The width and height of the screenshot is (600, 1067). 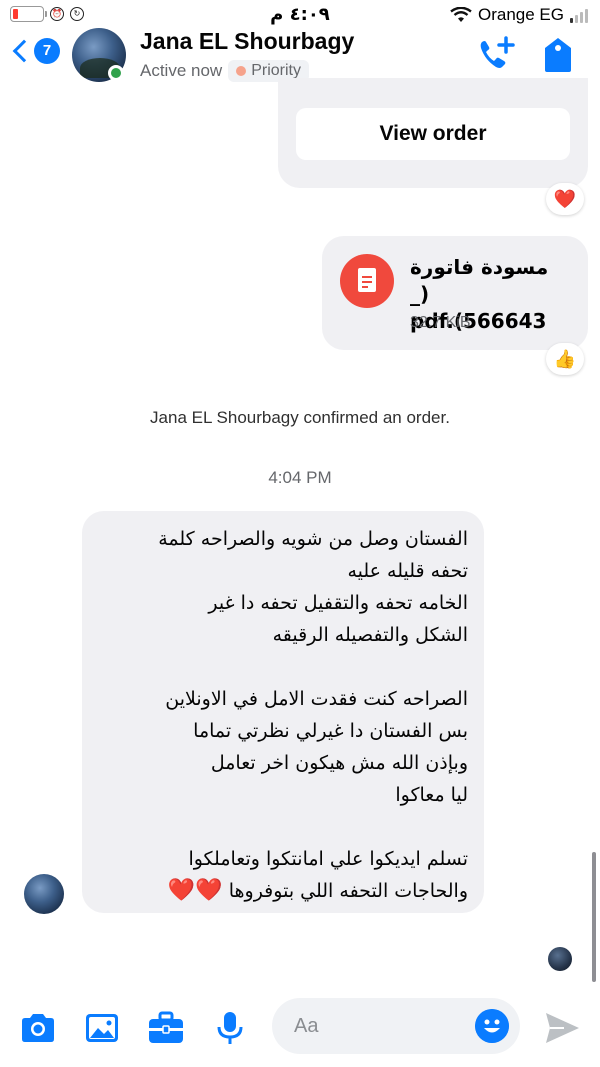 I want to click on file-name-line-1: مسودة فاتورة (_, so click(x=479, y=280).